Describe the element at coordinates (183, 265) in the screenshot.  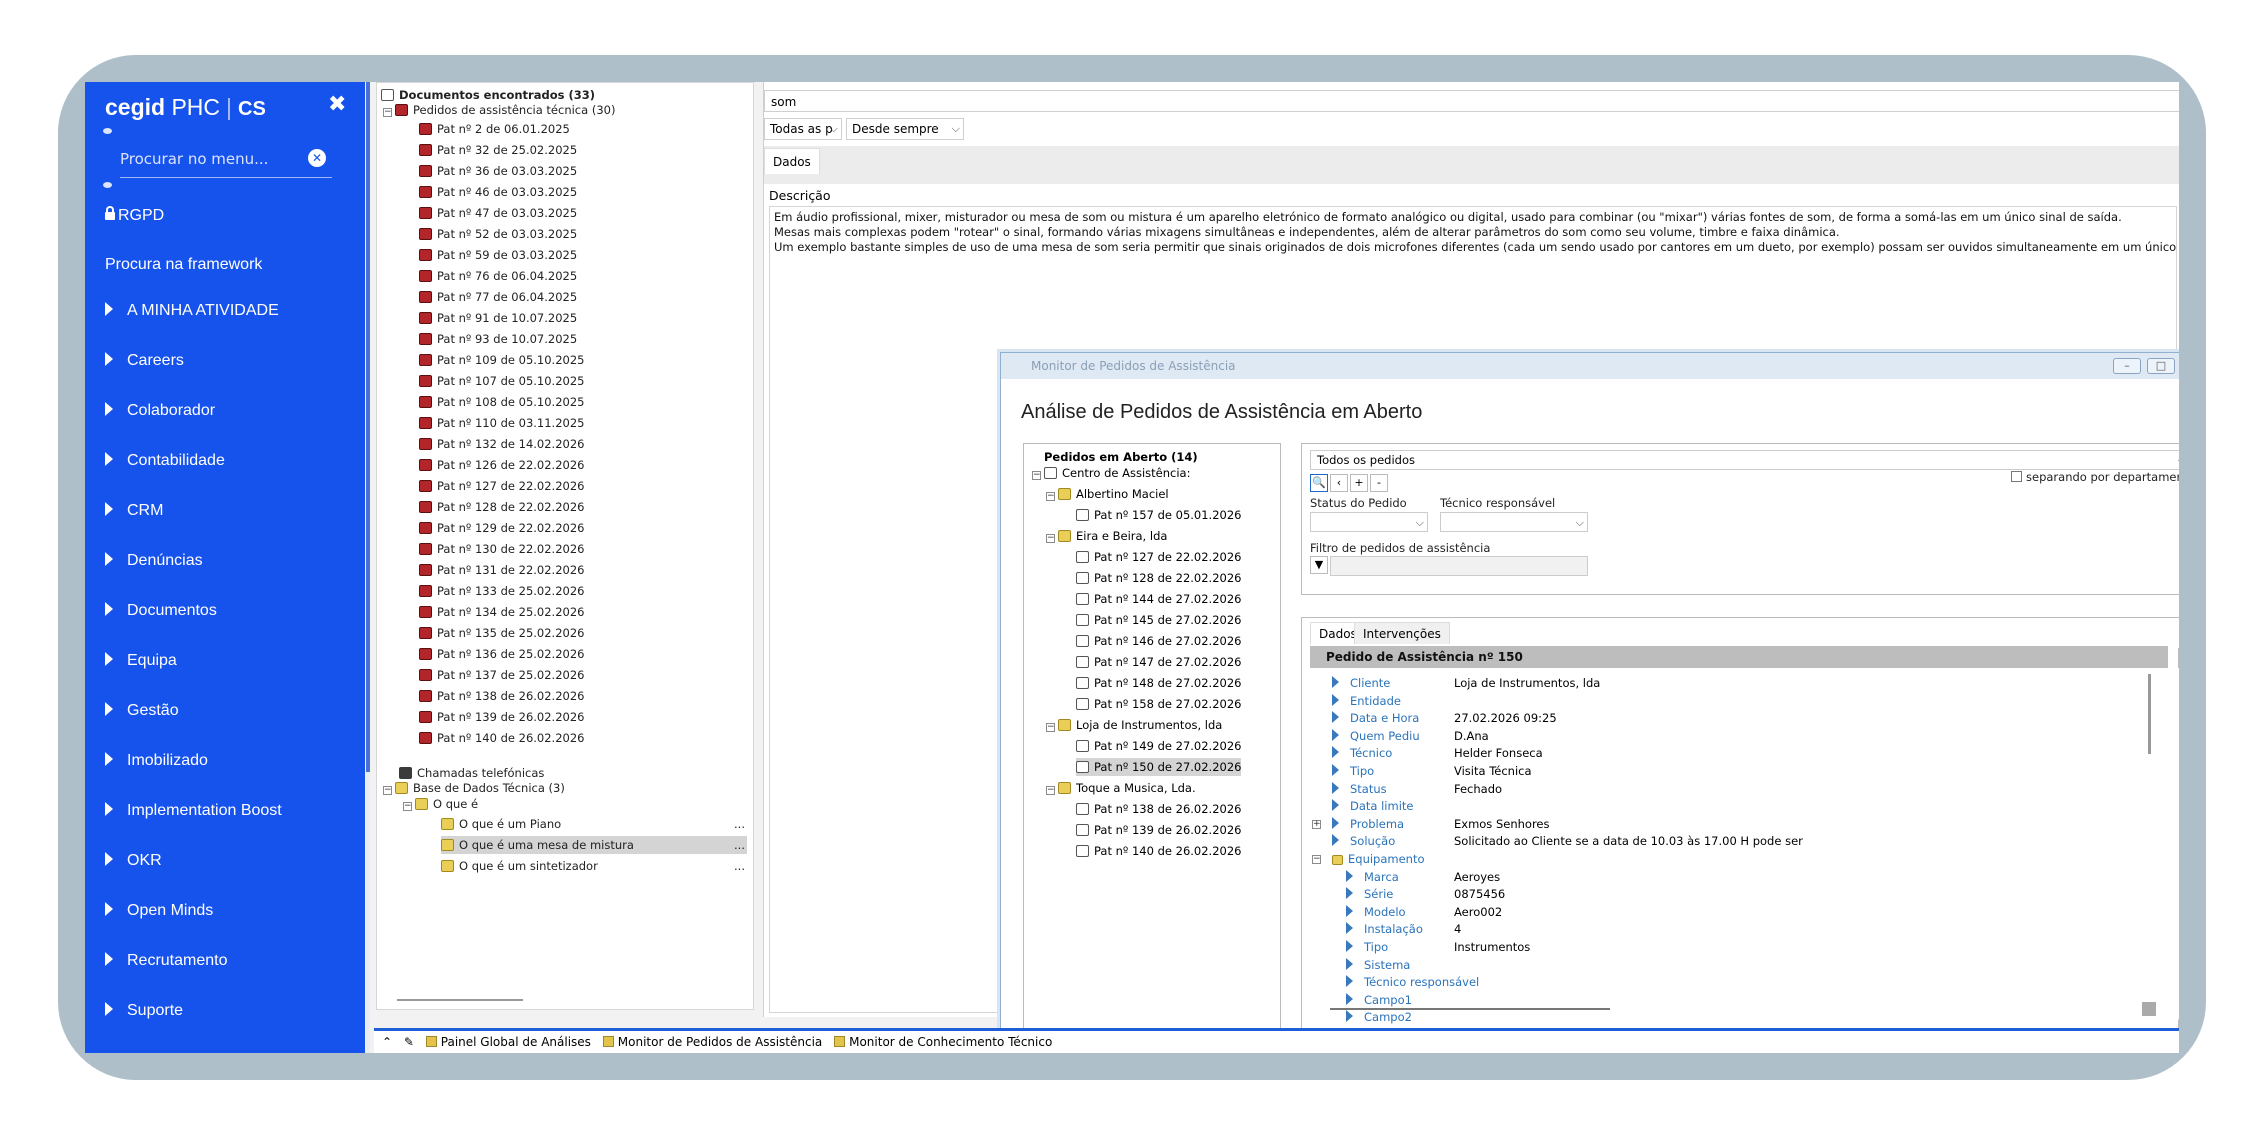
I see `menu-item-framework: Procura na framework` at that location.